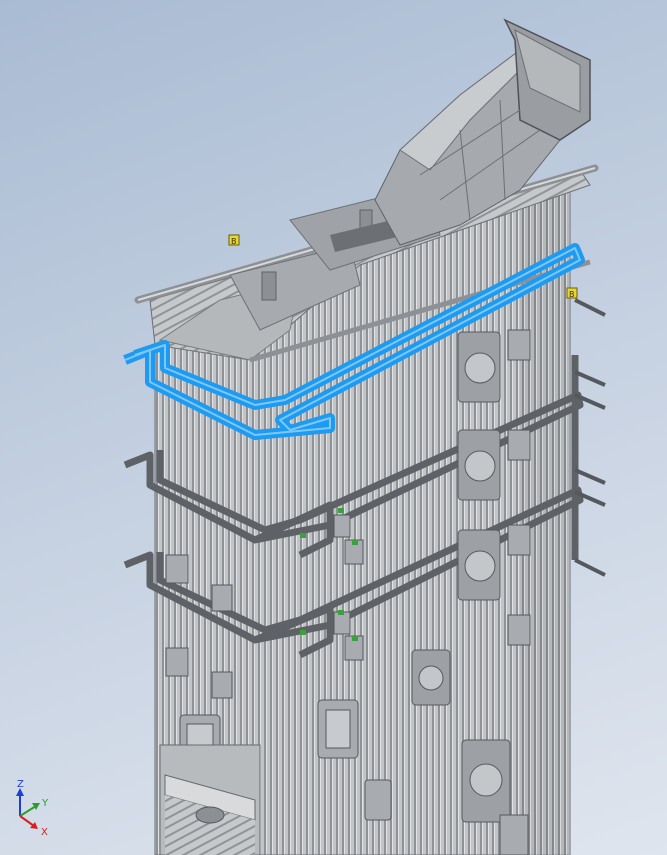  I want to click on annotation-flag-2: B, so click(572, 293).